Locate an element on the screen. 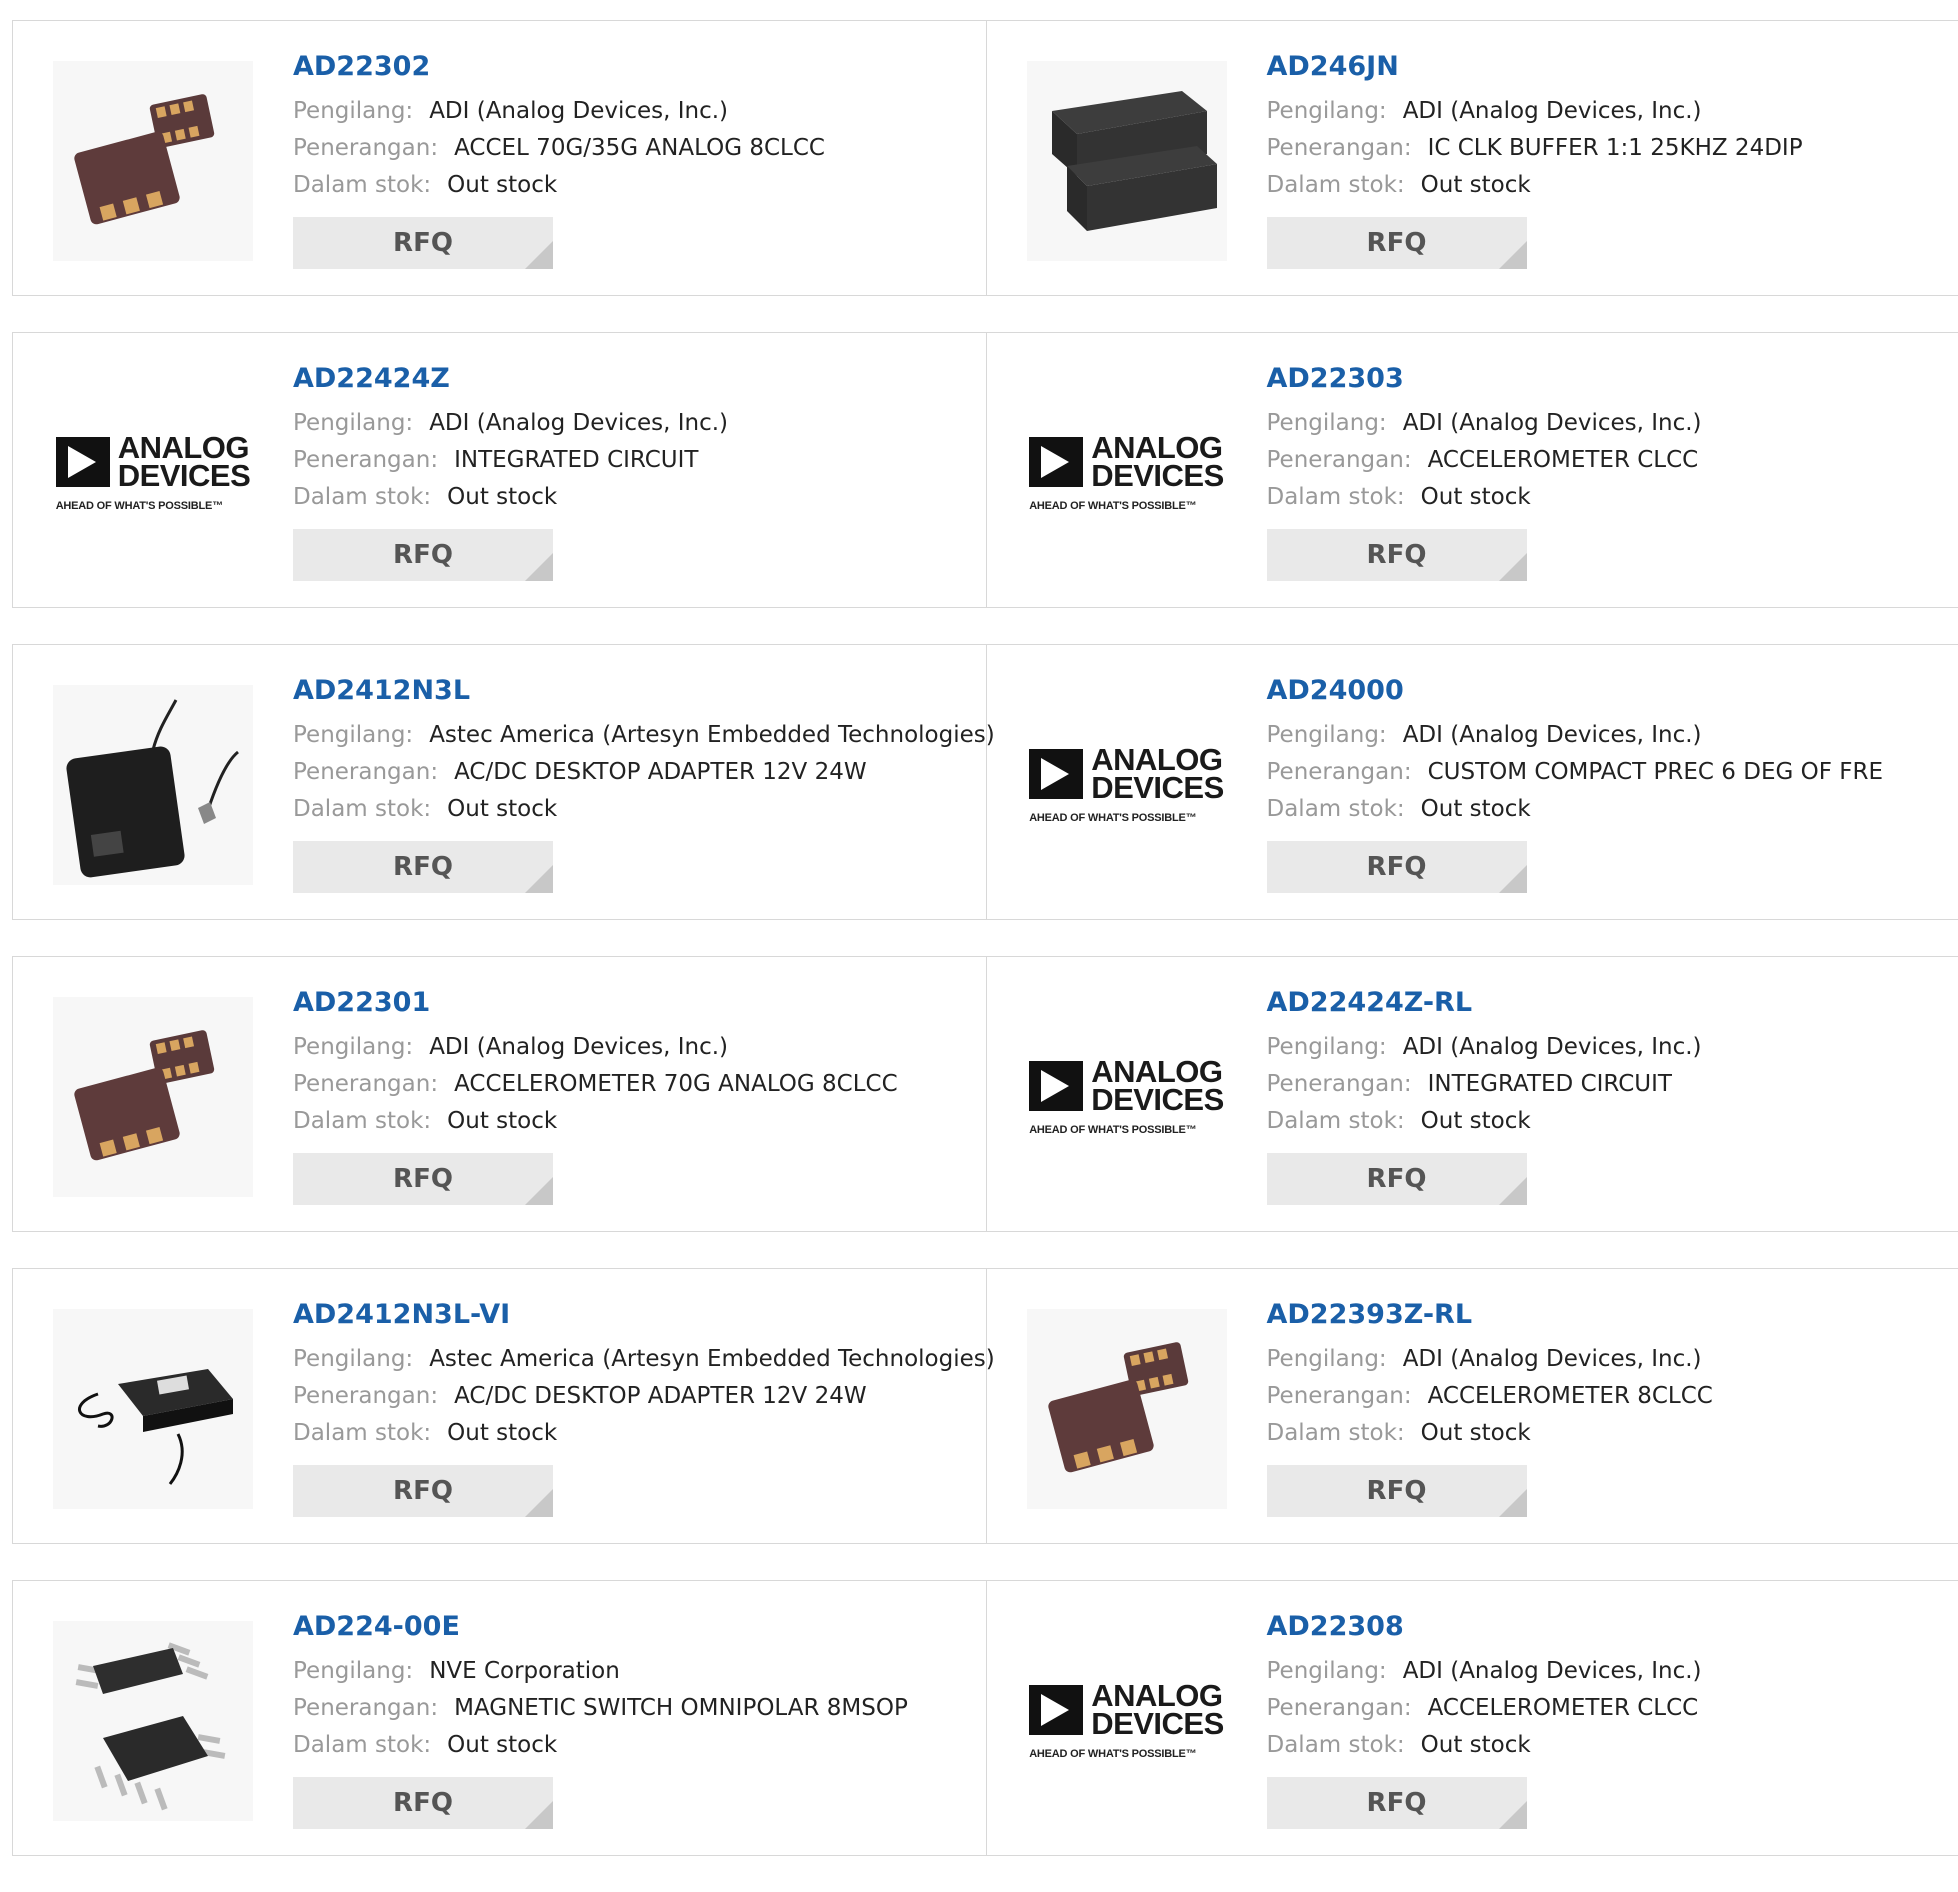  part-number-link: AD224-00E is located at coordinates (634, 1627).